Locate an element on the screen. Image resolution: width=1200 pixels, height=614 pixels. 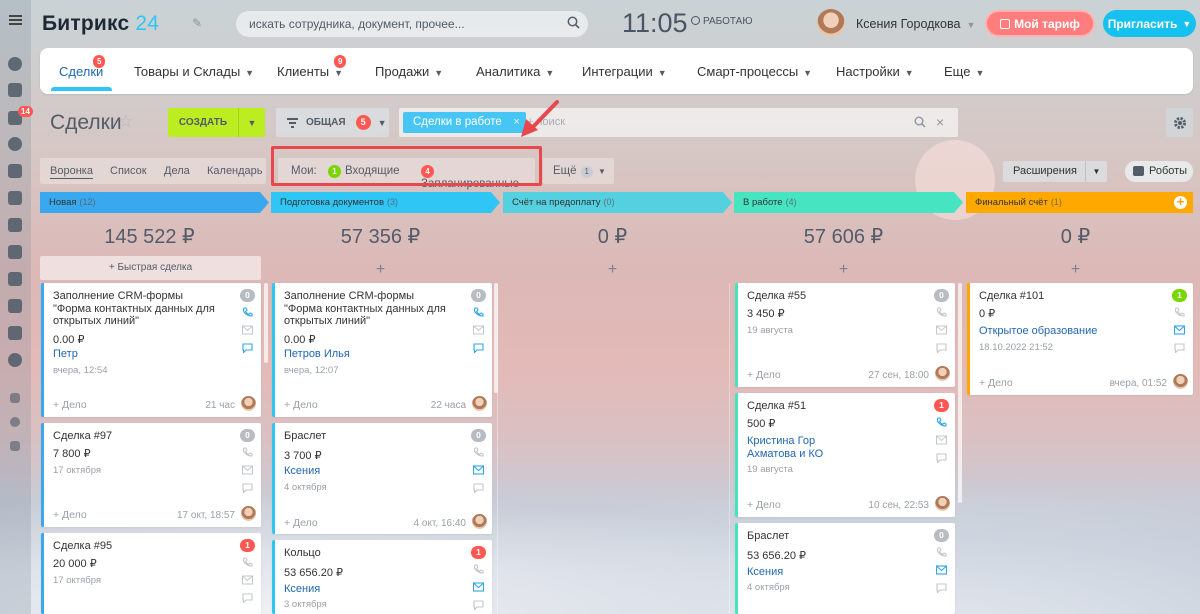
target-icon is located at coordinates (15, 144).